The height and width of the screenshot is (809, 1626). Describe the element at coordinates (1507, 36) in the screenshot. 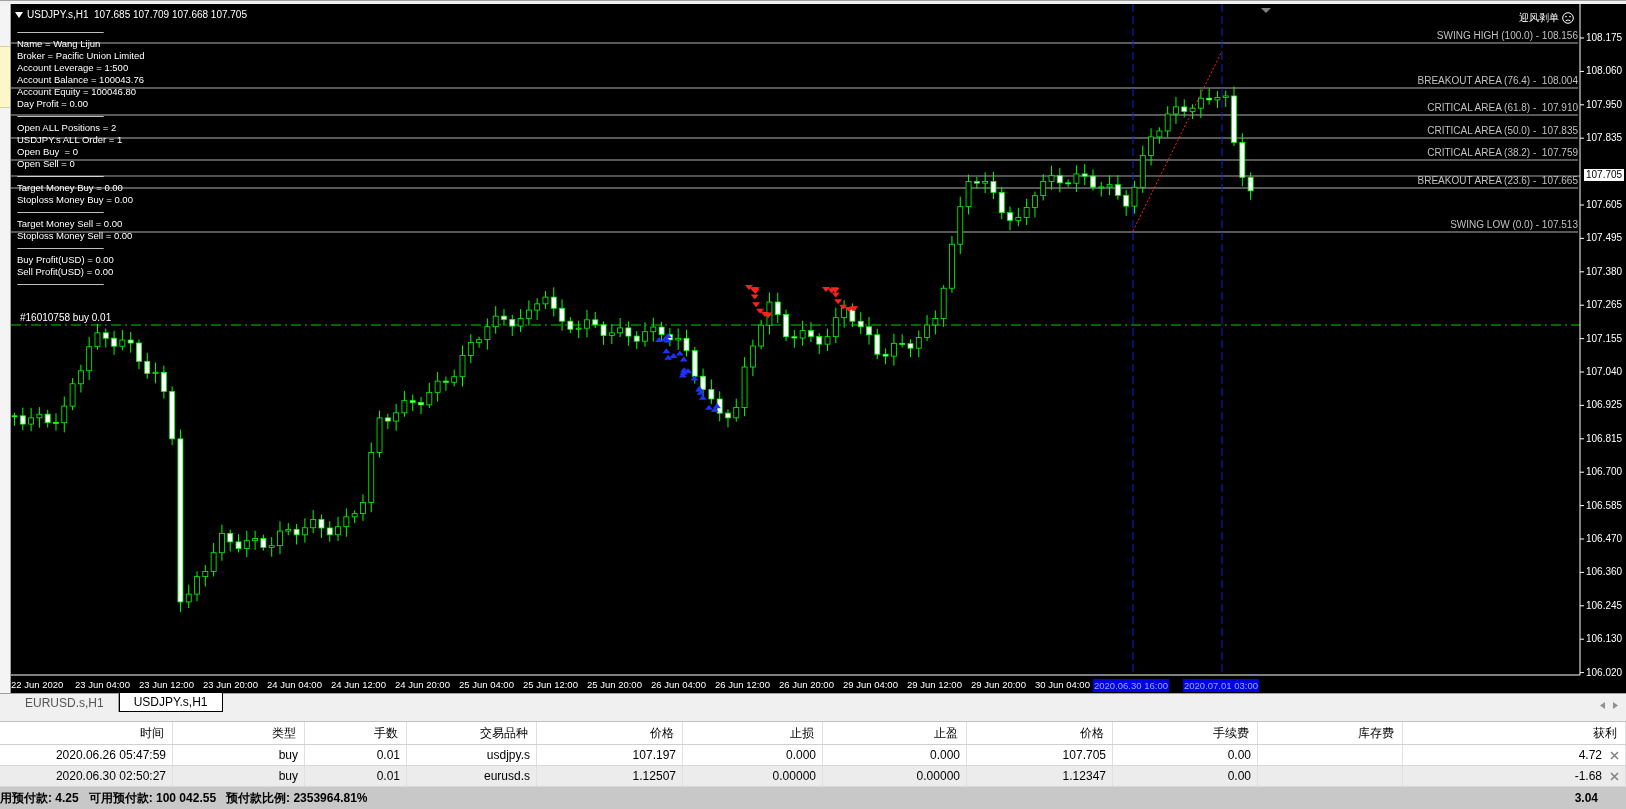

I see `fibonacci-level-label: SWING HIGH (100.0) - 108.156` at that location.